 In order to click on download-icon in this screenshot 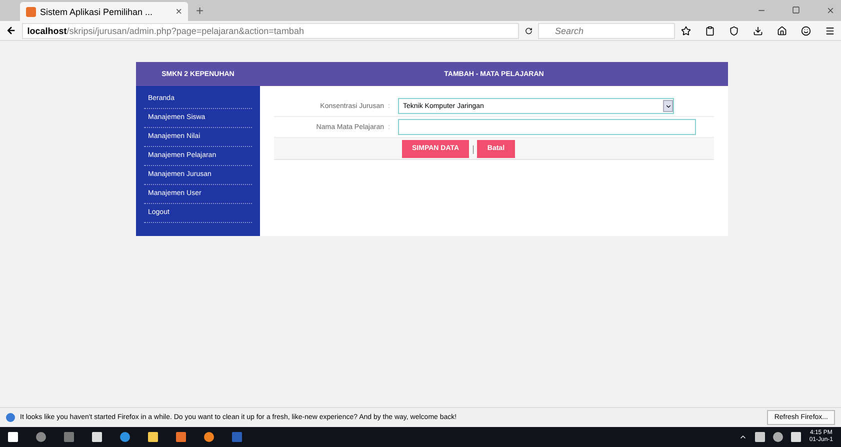, I will do `click(758, 31)`.